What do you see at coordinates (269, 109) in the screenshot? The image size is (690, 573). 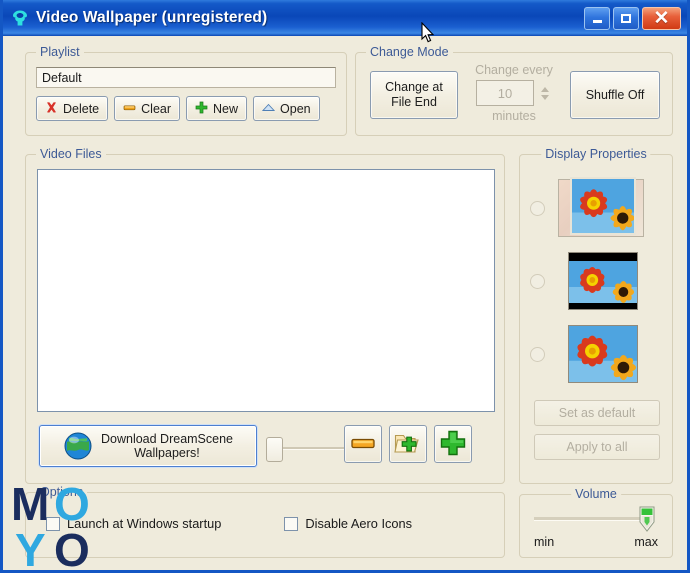 I see `blue-triangle-icon` at bounding box center [269, 109].